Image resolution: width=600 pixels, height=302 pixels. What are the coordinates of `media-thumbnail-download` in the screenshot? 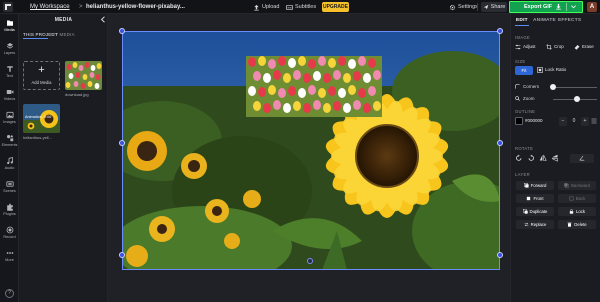 It's located at (83, 75).